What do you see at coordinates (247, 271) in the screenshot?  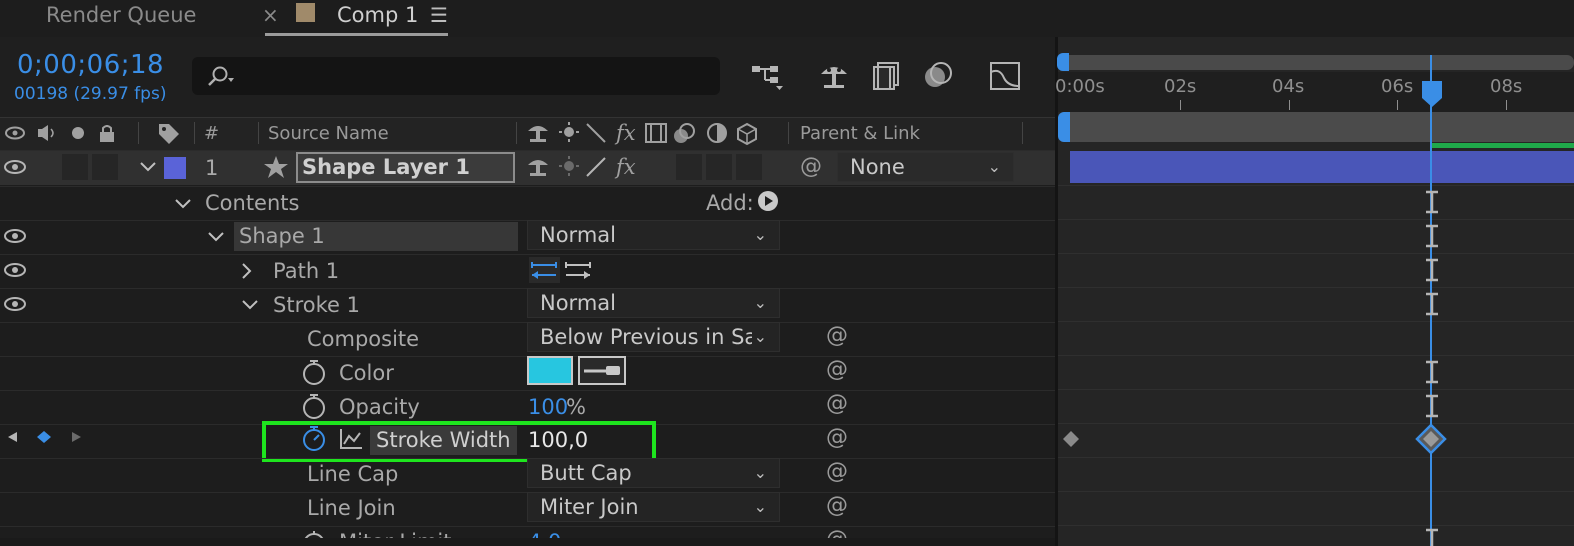 I see `chevron-right-icon` at bounding box center [247, 271].